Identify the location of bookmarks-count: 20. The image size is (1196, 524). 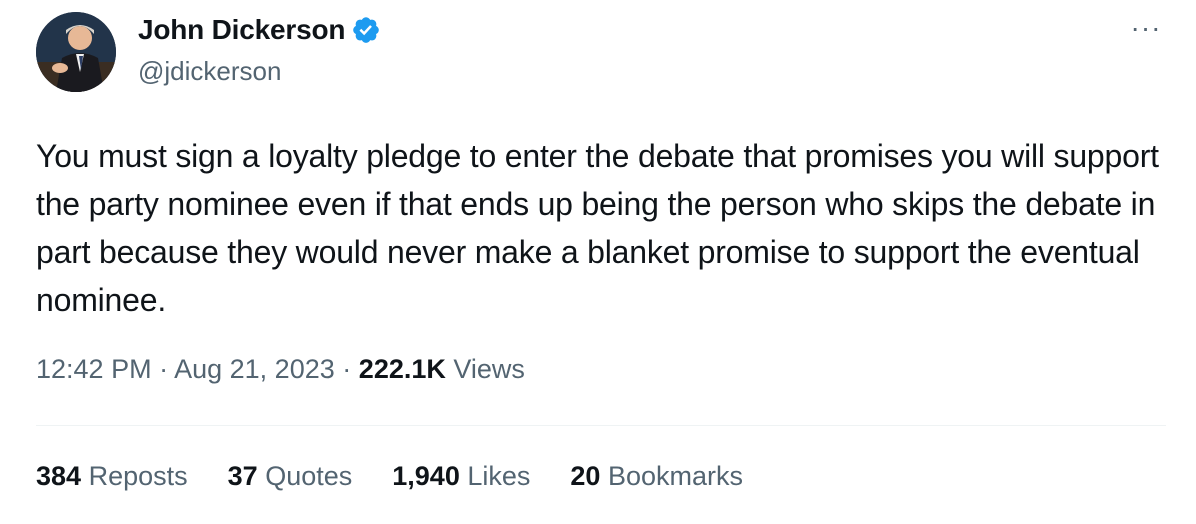
(585, 476).